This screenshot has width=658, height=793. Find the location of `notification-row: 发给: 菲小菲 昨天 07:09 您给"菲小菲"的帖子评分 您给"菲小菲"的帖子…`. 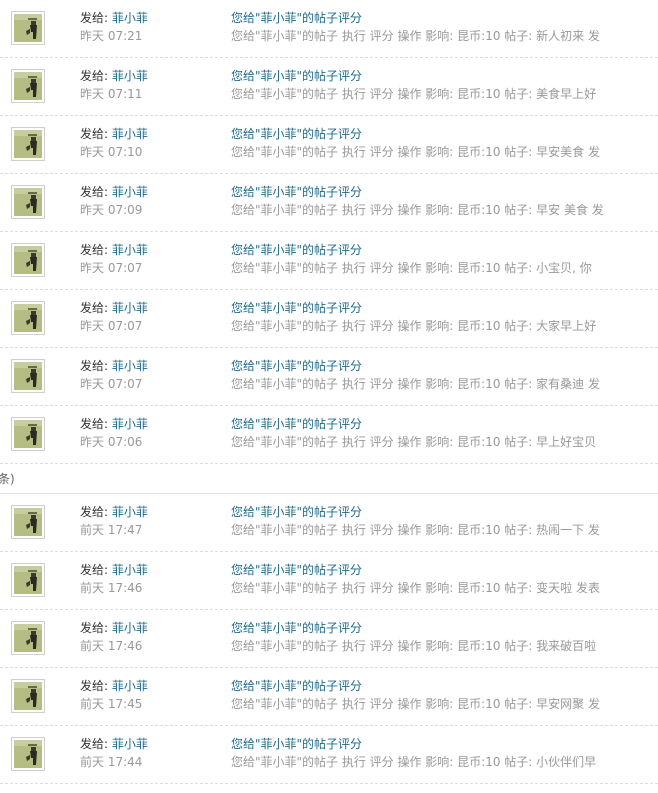

notification-row: 发给: 菲小菲 昨天 07:09 您给"菲小菲"的帖子评分 您给"菲小菲"的帖子… is located at coordinates (329, 203).